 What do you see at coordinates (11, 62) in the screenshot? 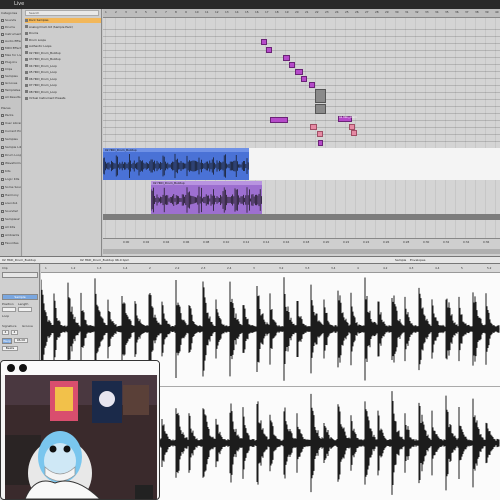
I see `category-item: Plug-Ins` at bounding box center [11, 62].